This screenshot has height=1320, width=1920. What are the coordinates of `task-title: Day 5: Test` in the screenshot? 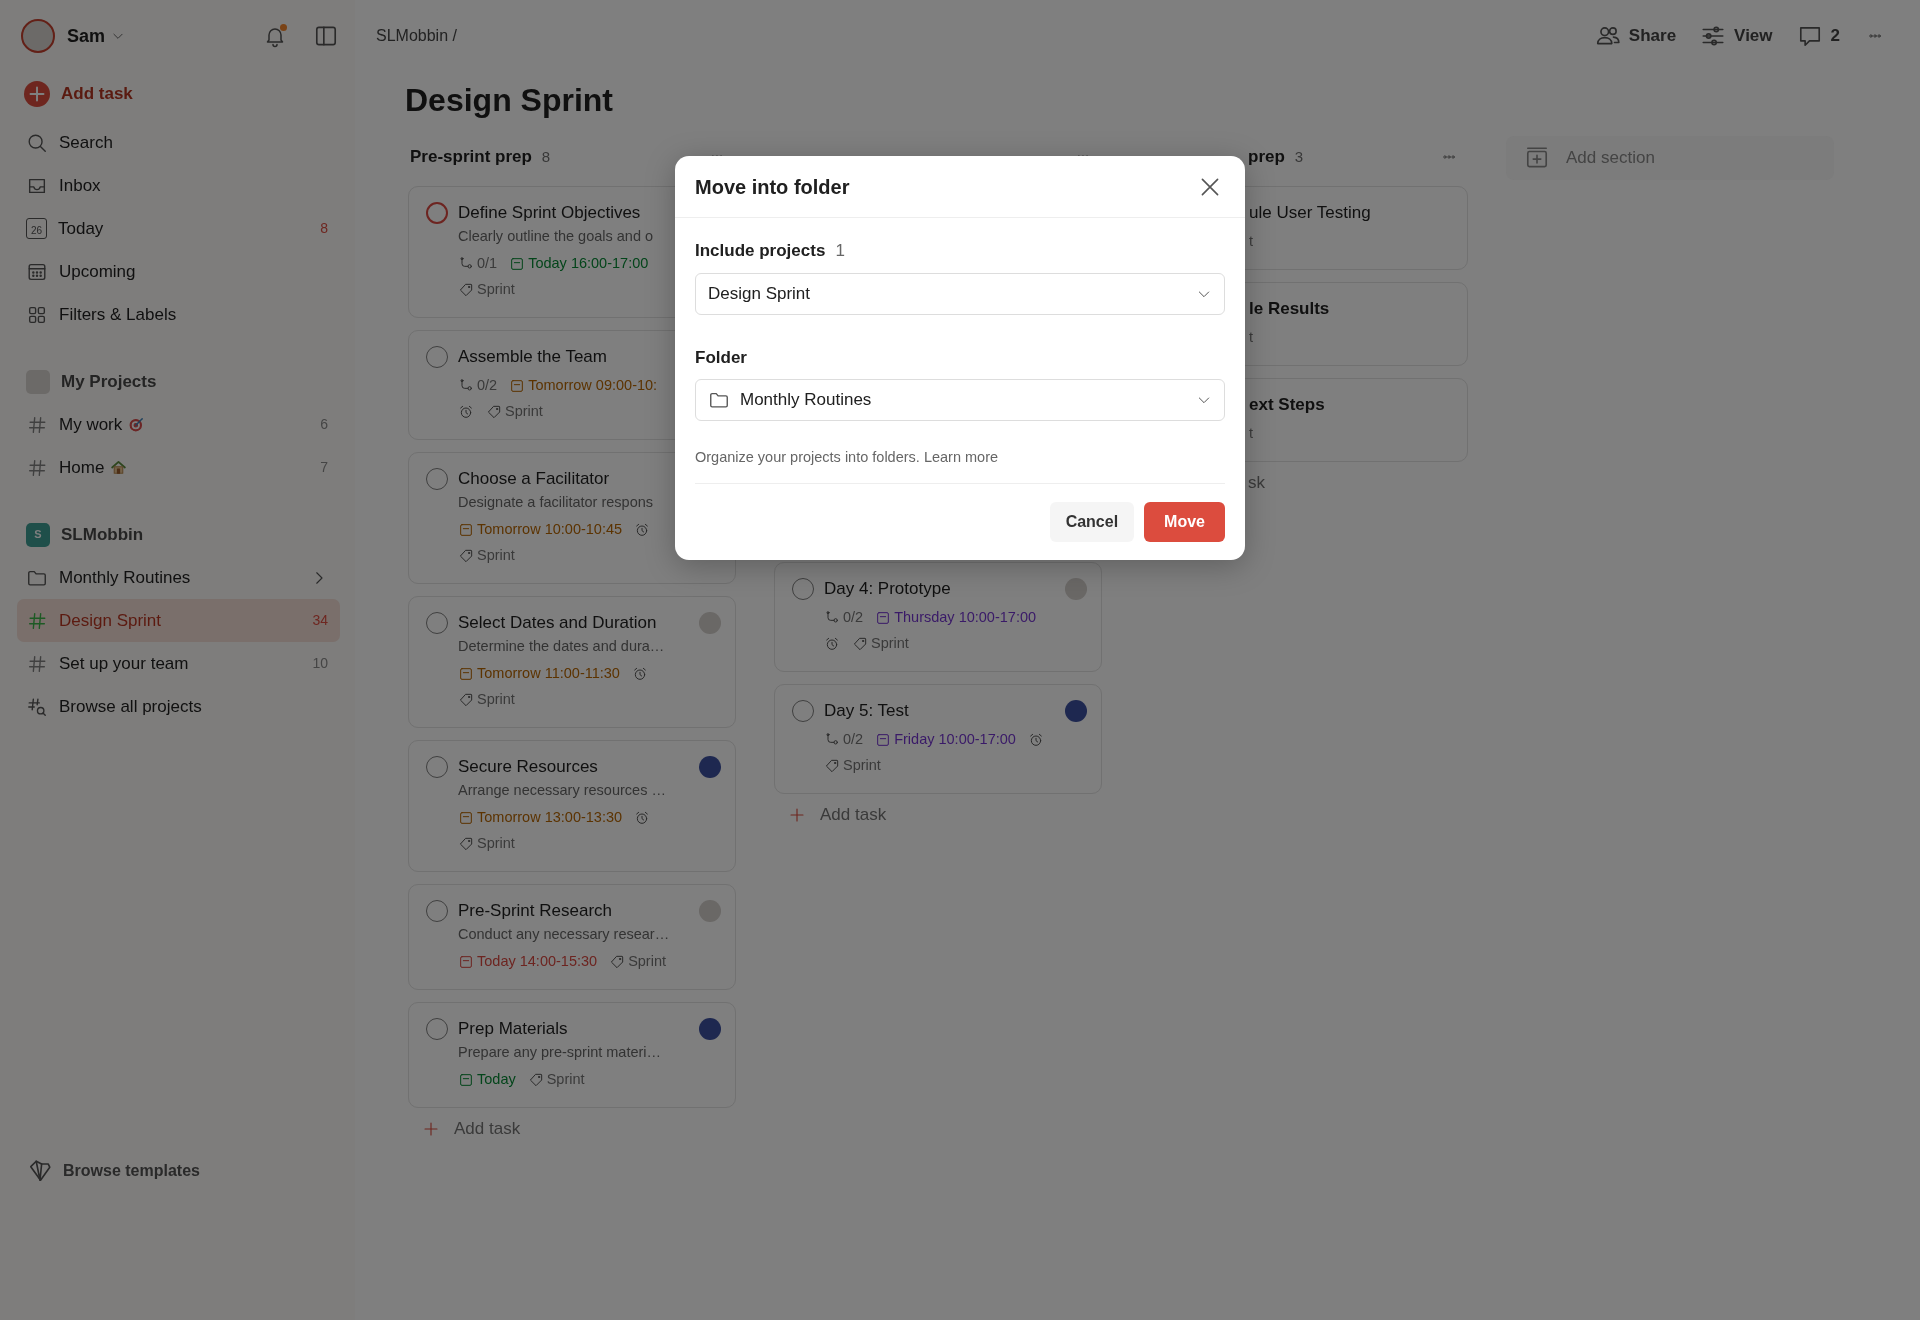 It's located at (867, 711).